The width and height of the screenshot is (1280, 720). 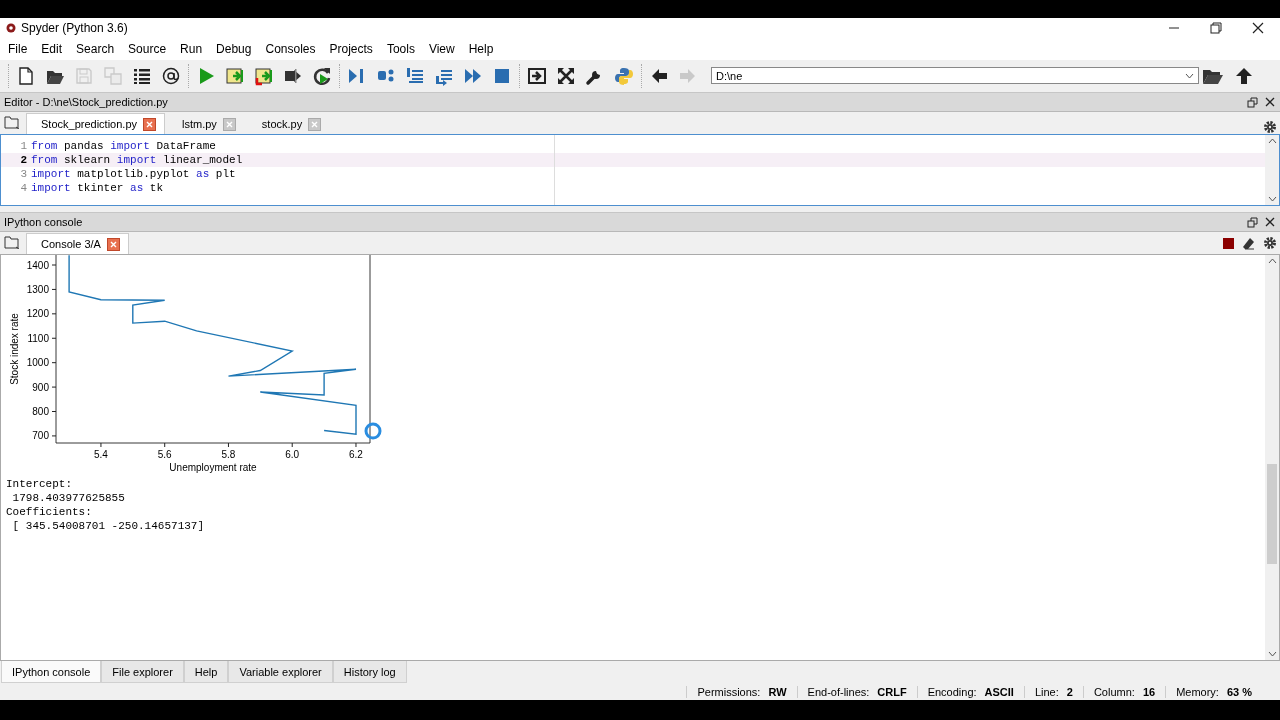 I want to click on menu-item: Run, so click(x=191, y=49).